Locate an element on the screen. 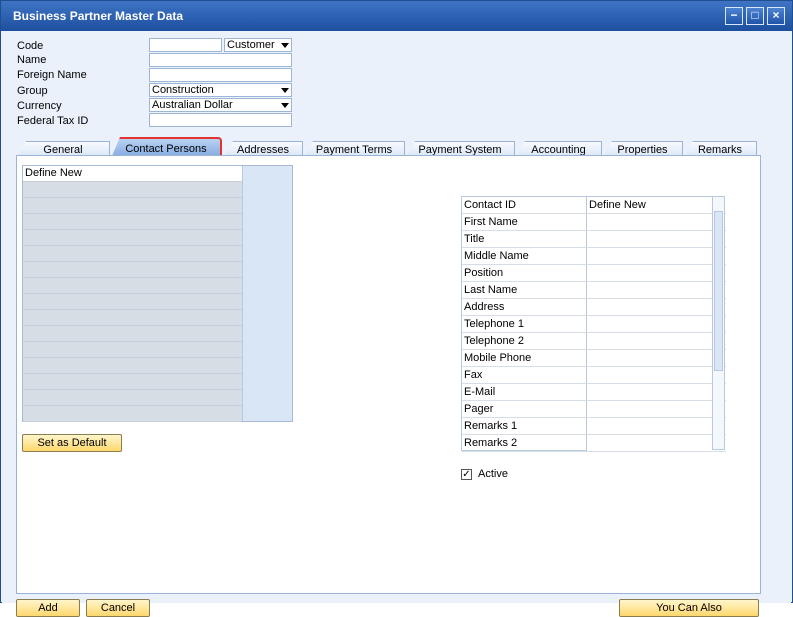  detail-label: Telephone 2 is located at coordinates (494, 341).